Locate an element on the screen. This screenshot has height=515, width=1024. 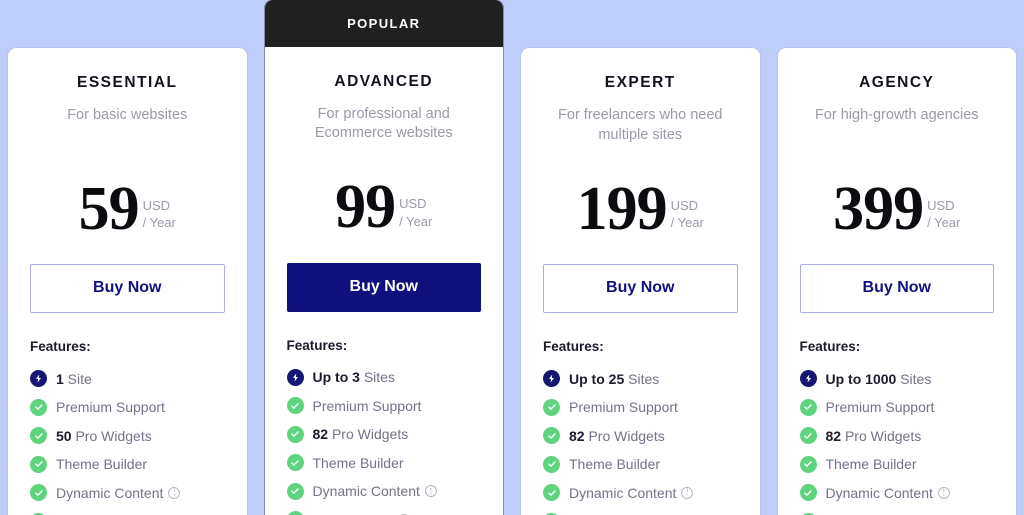
feature-item: 1 Site is located at coordinates (127, 378).